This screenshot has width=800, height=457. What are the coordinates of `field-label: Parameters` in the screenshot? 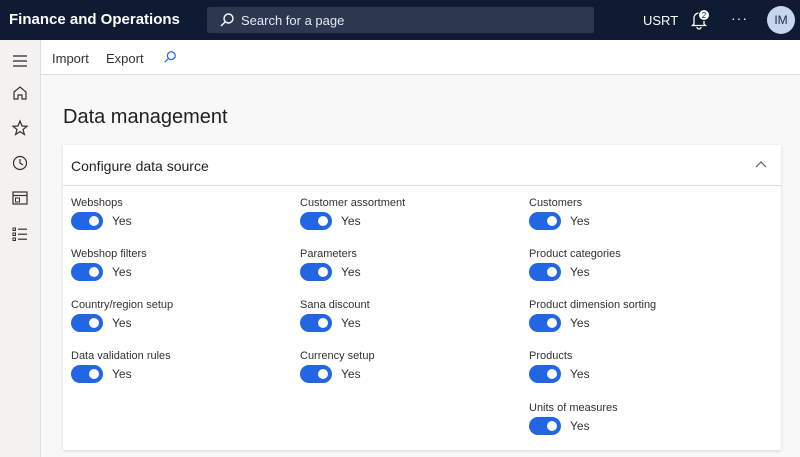 It's located at (328, 254).